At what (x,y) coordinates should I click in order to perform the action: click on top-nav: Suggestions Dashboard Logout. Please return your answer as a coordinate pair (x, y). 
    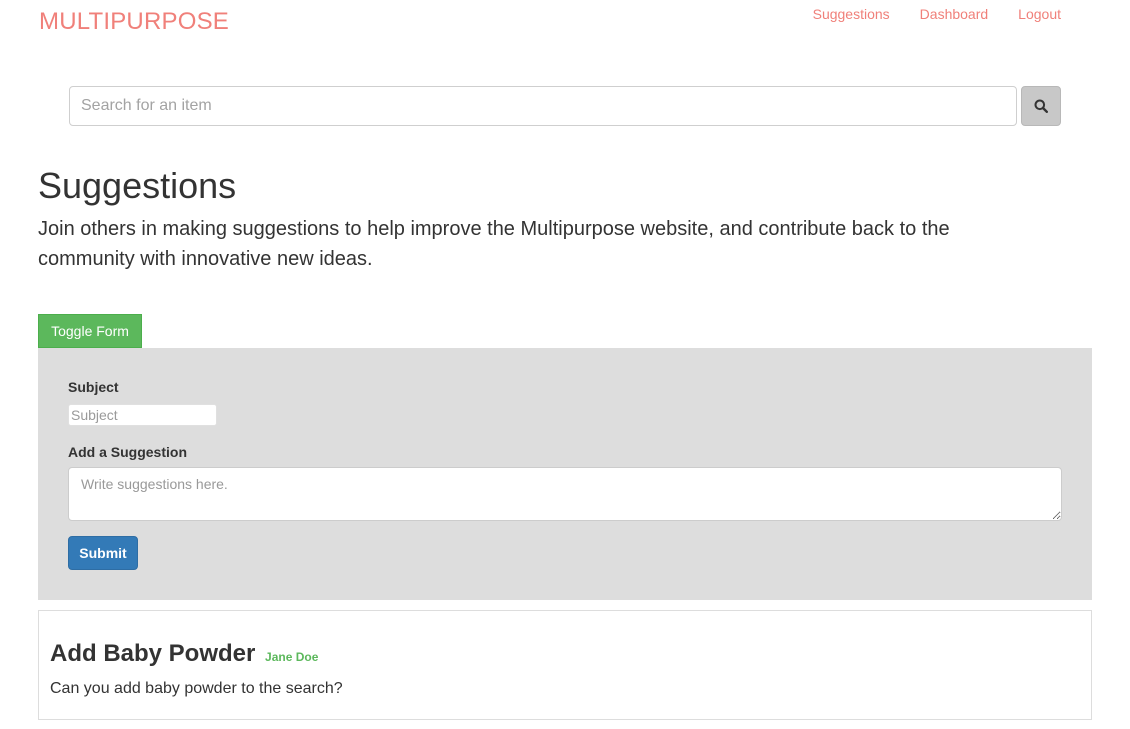
    Looking at the image, I should click on (937, 14).